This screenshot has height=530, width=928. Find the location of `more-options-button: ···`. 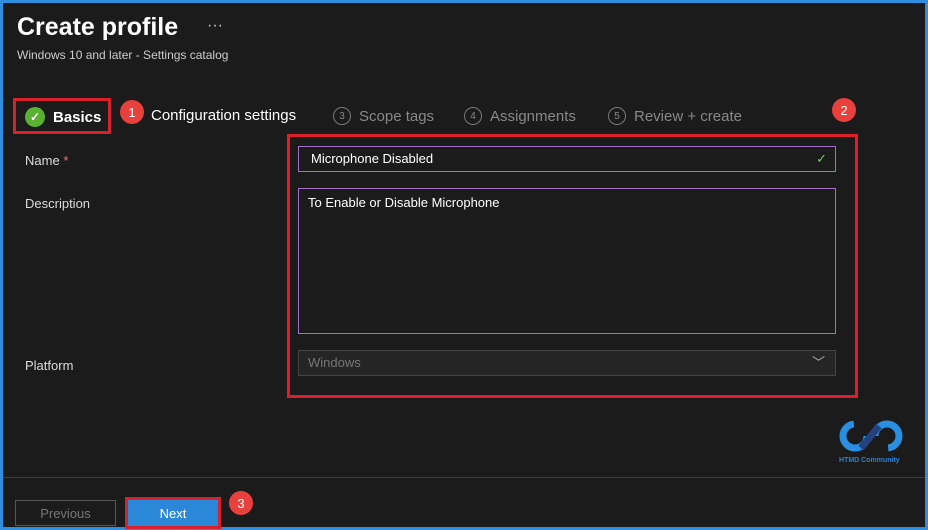

more-options-button: ··· is located at coordinates (215, 26).